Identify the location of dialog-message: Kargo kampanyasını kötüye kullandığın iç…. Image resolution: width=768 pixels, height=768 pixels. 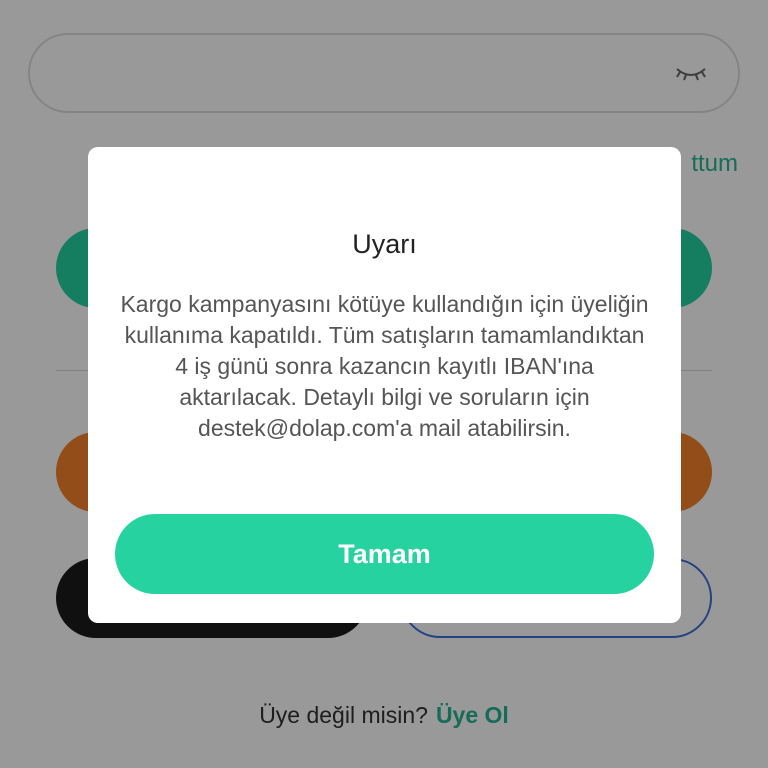
(384, 366).